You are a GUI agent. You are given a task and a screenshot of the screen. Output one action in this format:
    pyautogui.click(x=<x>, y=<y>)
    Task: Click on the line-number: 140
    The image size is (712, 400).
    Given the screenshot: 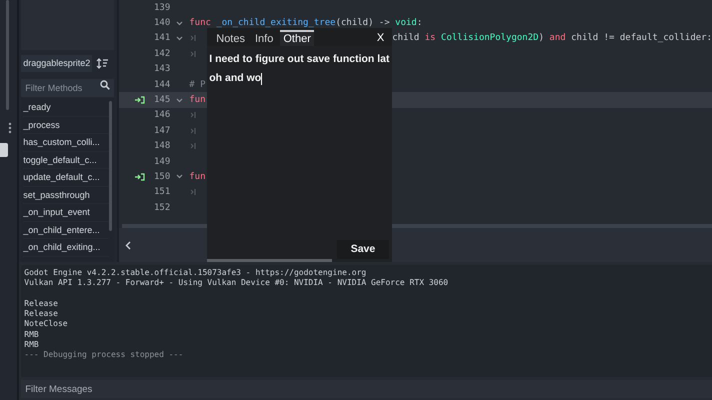 What is the action you would take?
    pyautogui.click(x=161, y=23)
    